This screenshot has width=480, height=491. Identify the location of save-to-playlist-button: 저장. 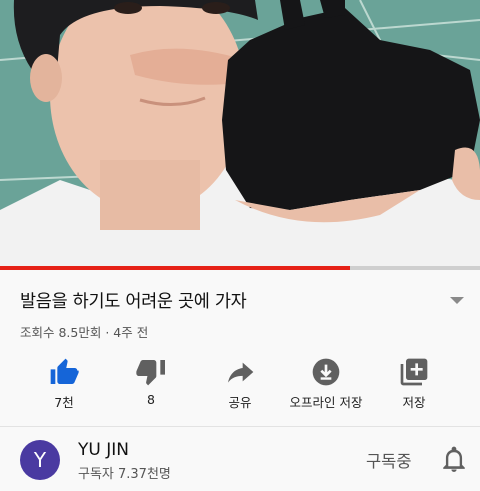
(414, 384).